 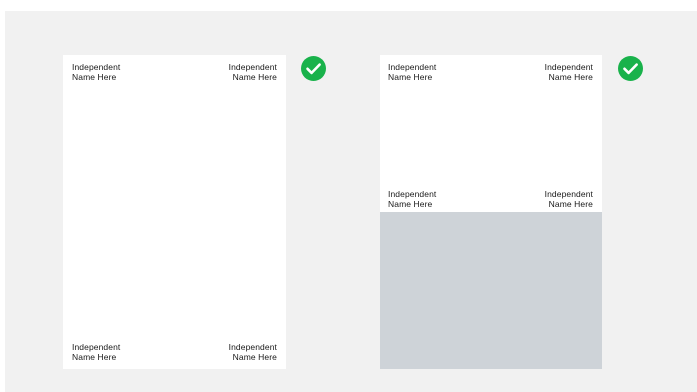 I want to click on right-top-left-label: Independent Name Here, so click(x=412, y=72).